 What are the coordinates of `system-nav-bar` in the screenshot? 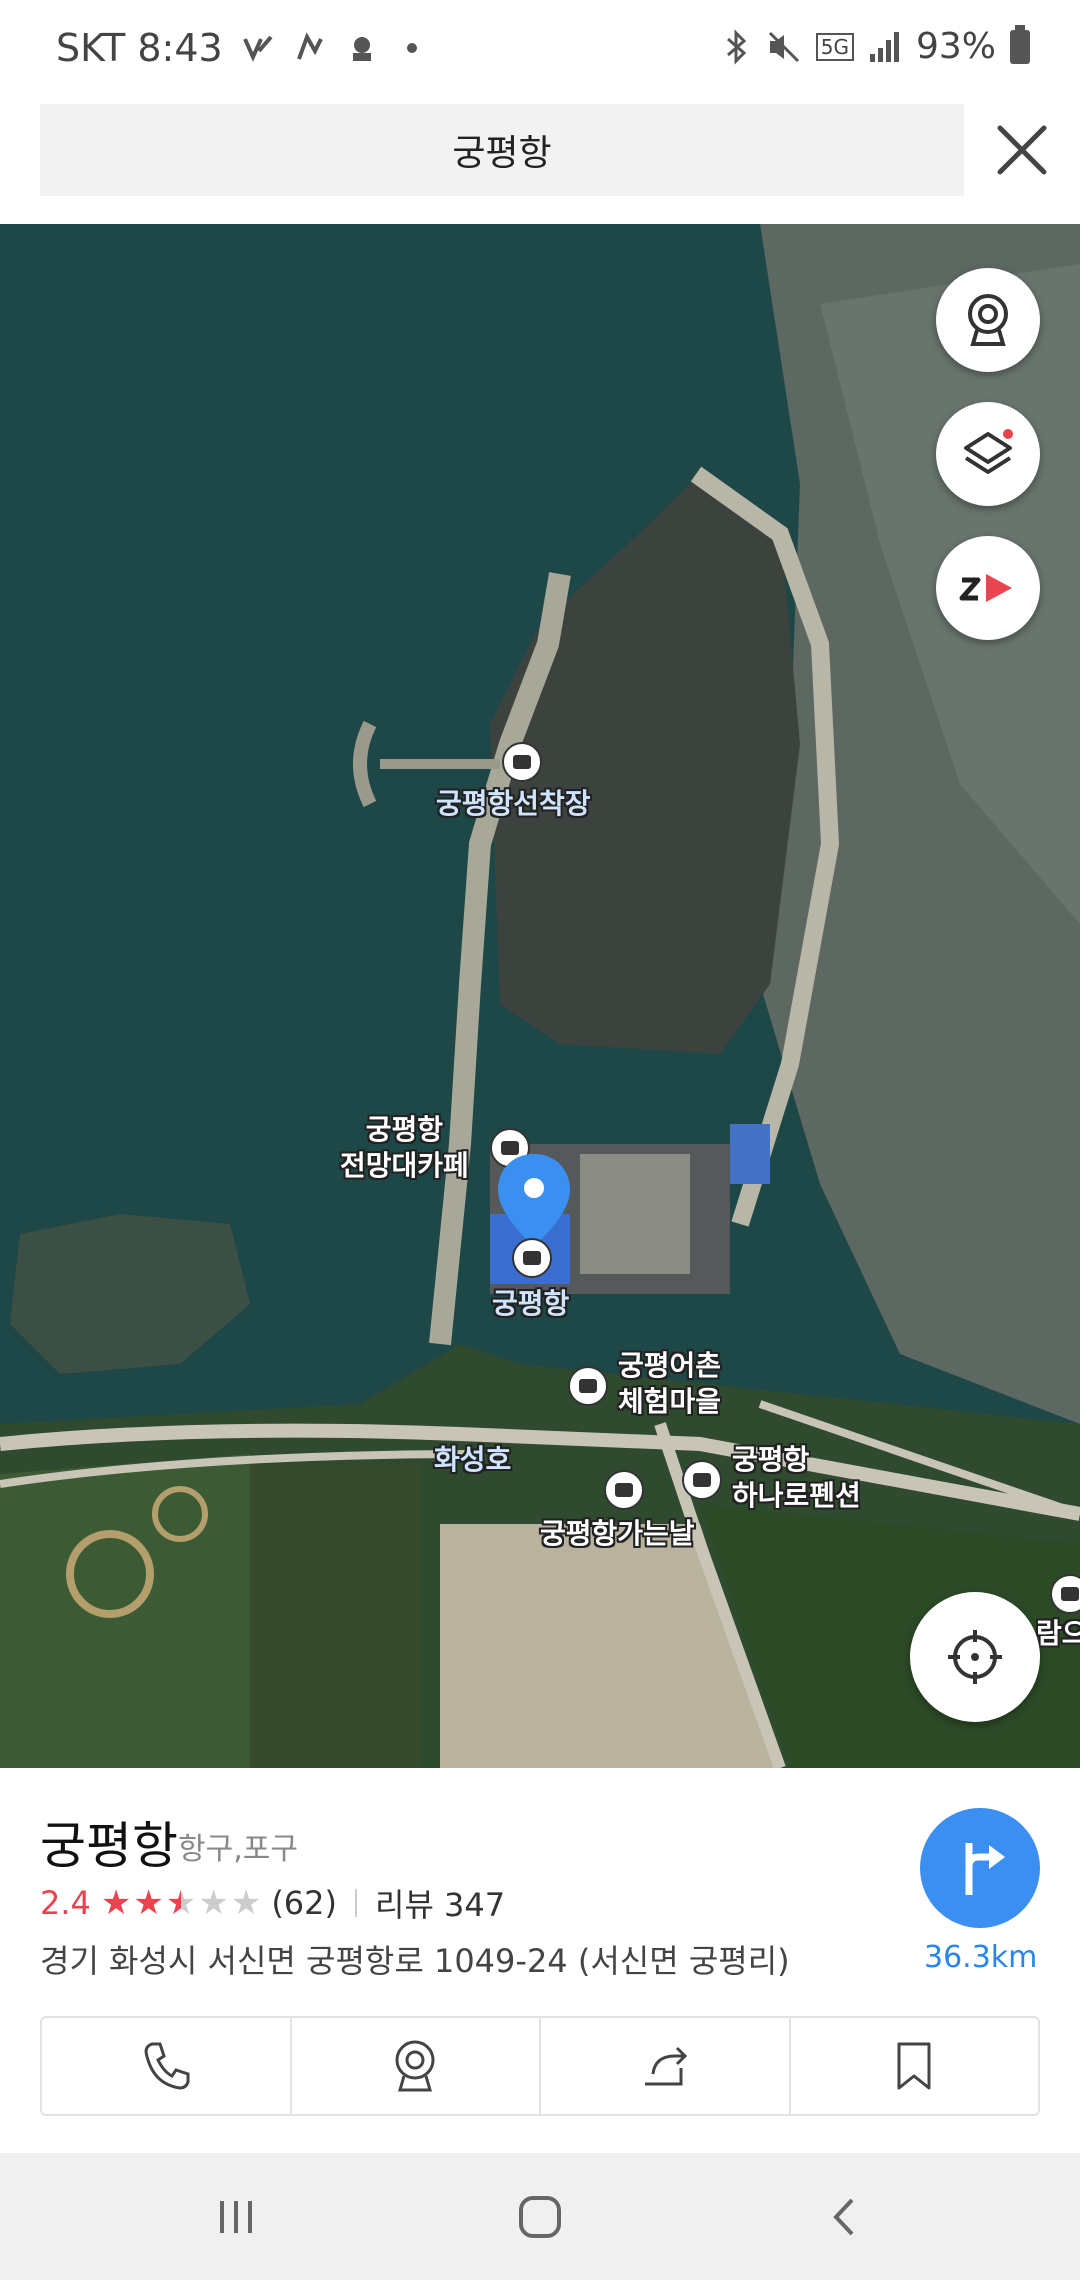 It's located at (540, 2216).